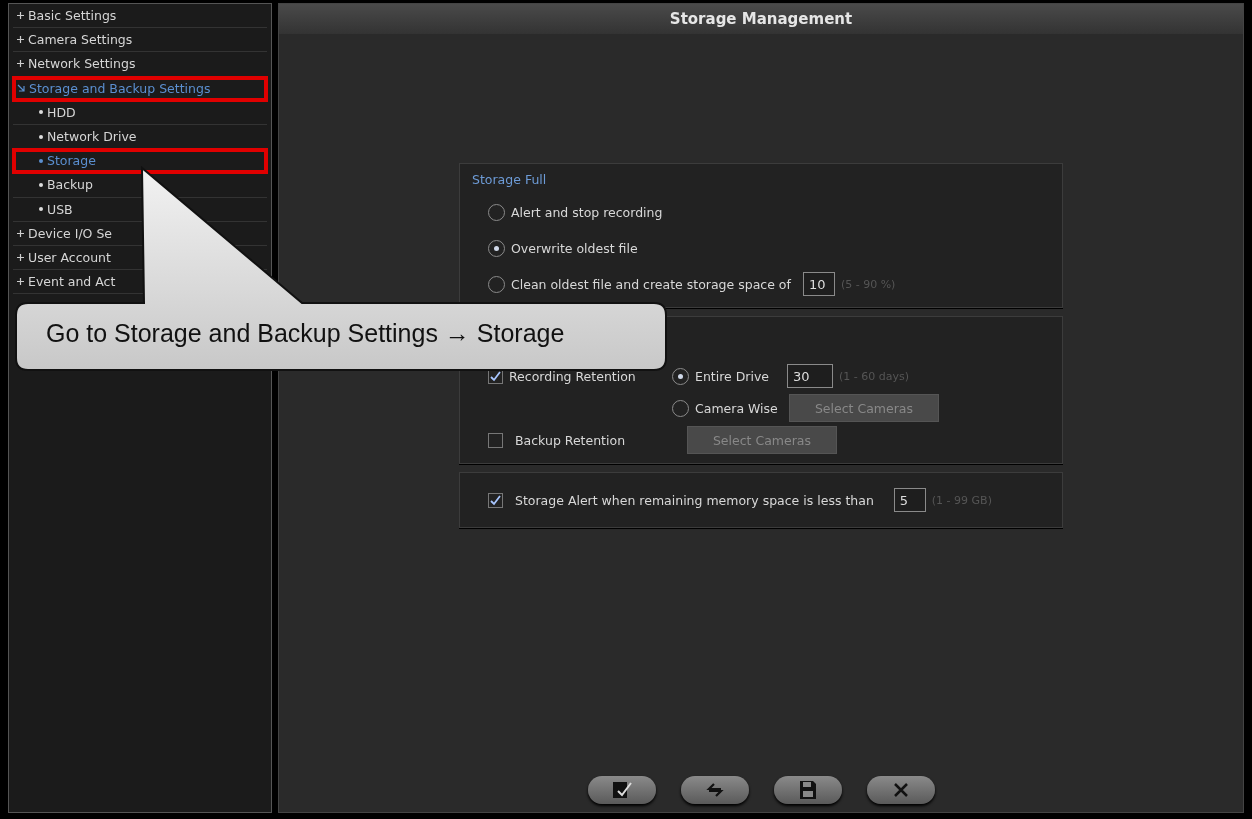 The image size is (1252, 819). Describe the element at coordinates (21, 88) in the screenshot. I see `expanded-arrow-icon` at that location.